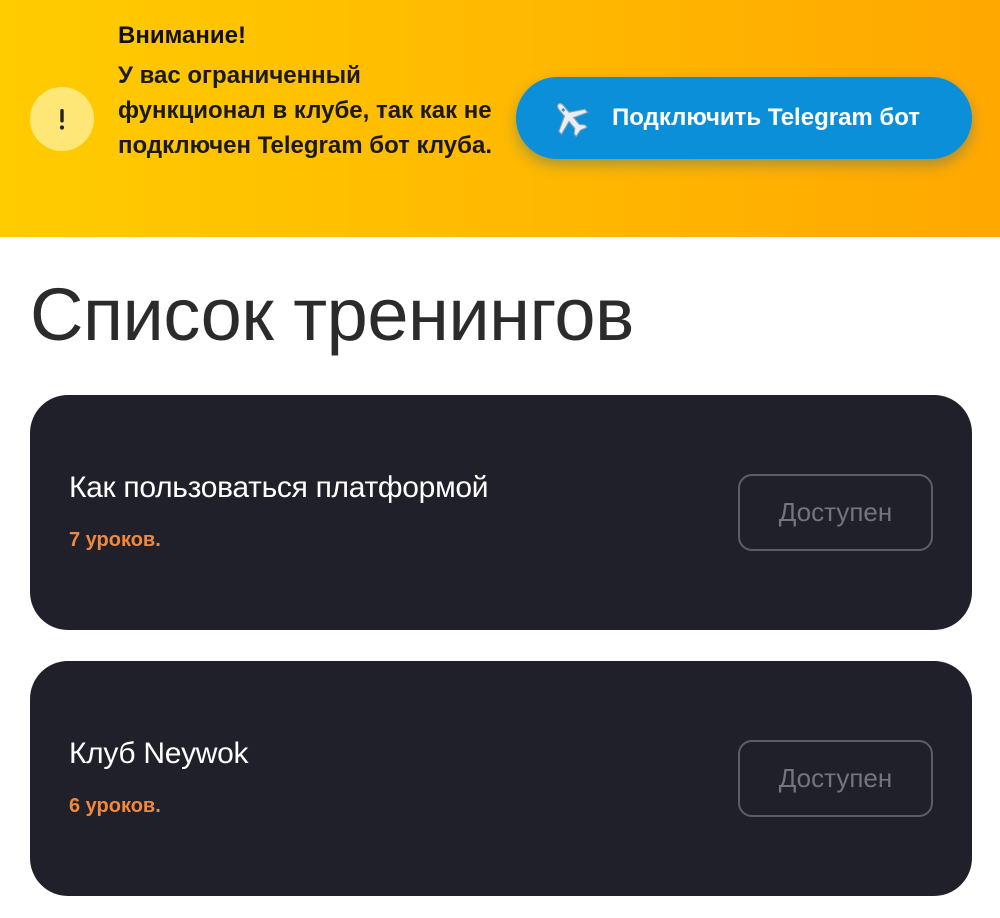 The image size is (1000, 918). I want to click on lesson-count: 6 уроков., so click(115, 806).